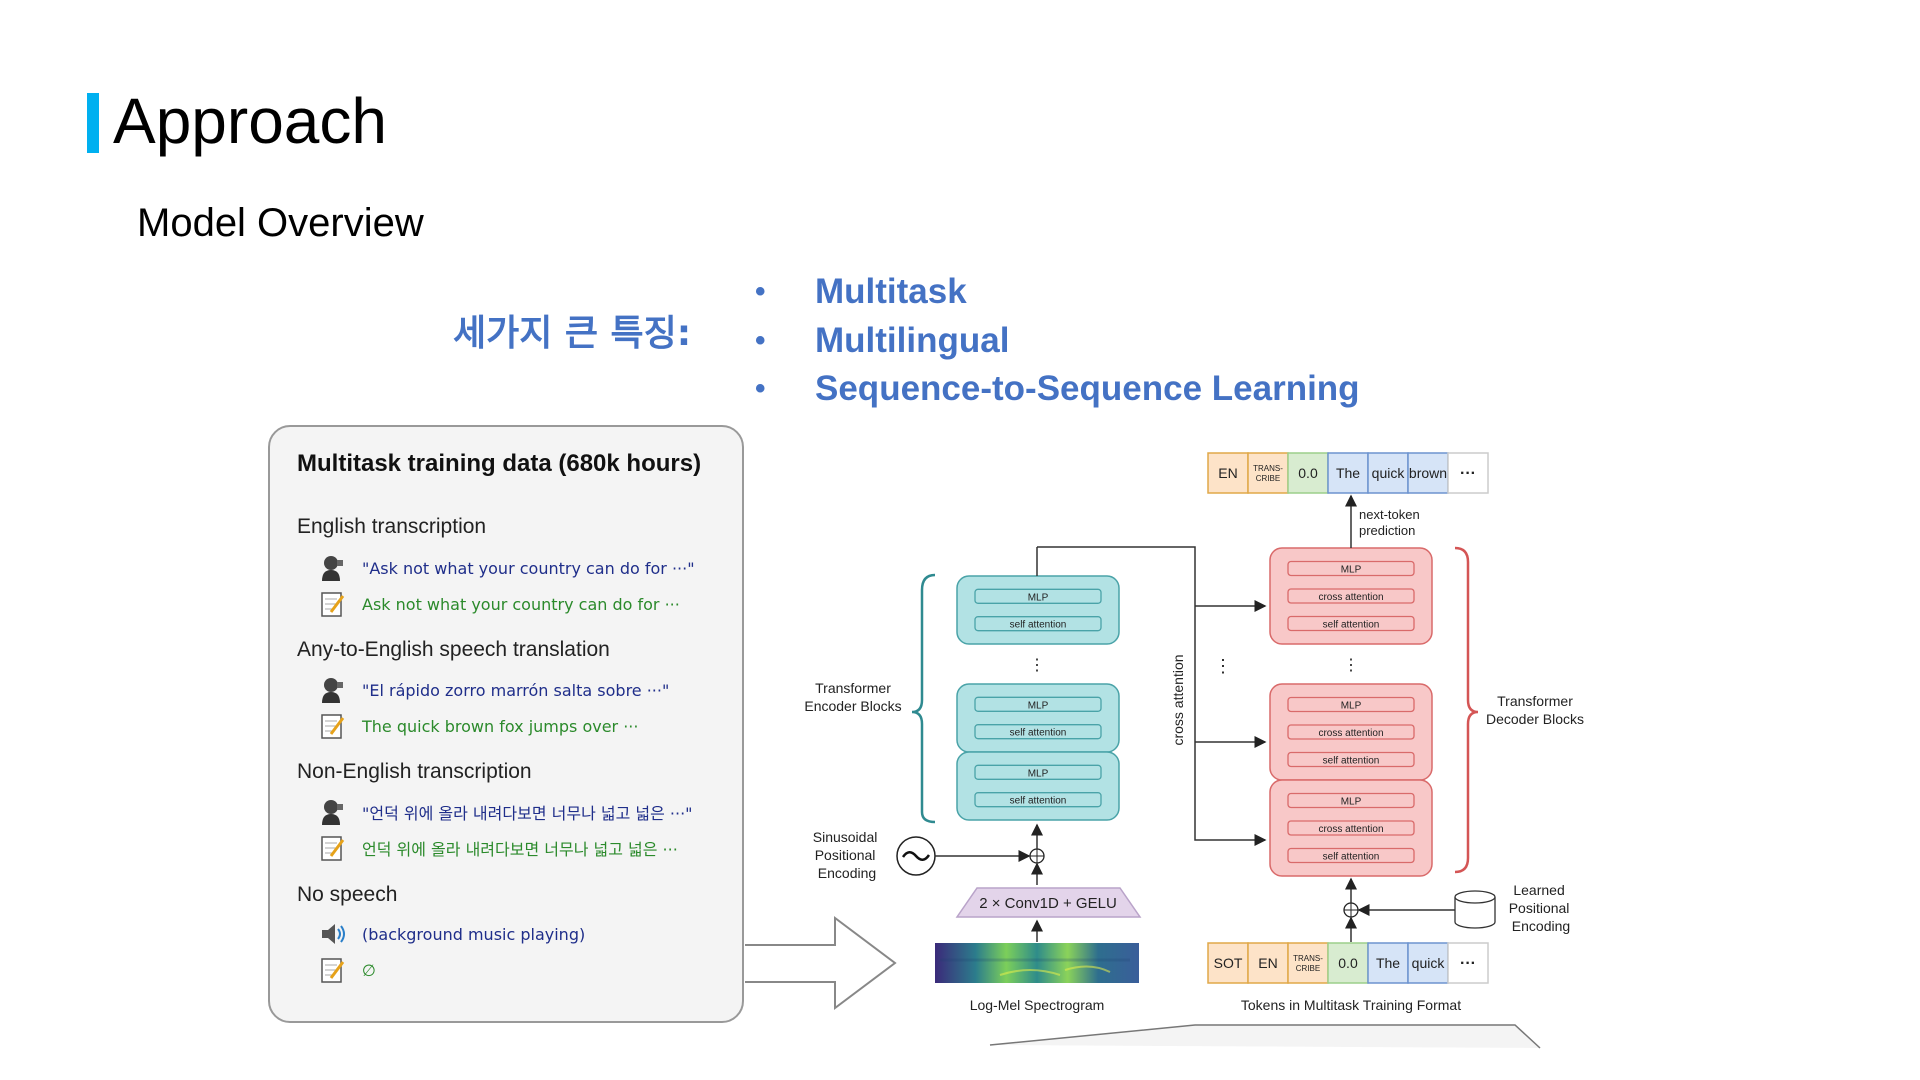 The image size is (1920, 1080). I want to click on decoder-bracket, so click(1466, 710).